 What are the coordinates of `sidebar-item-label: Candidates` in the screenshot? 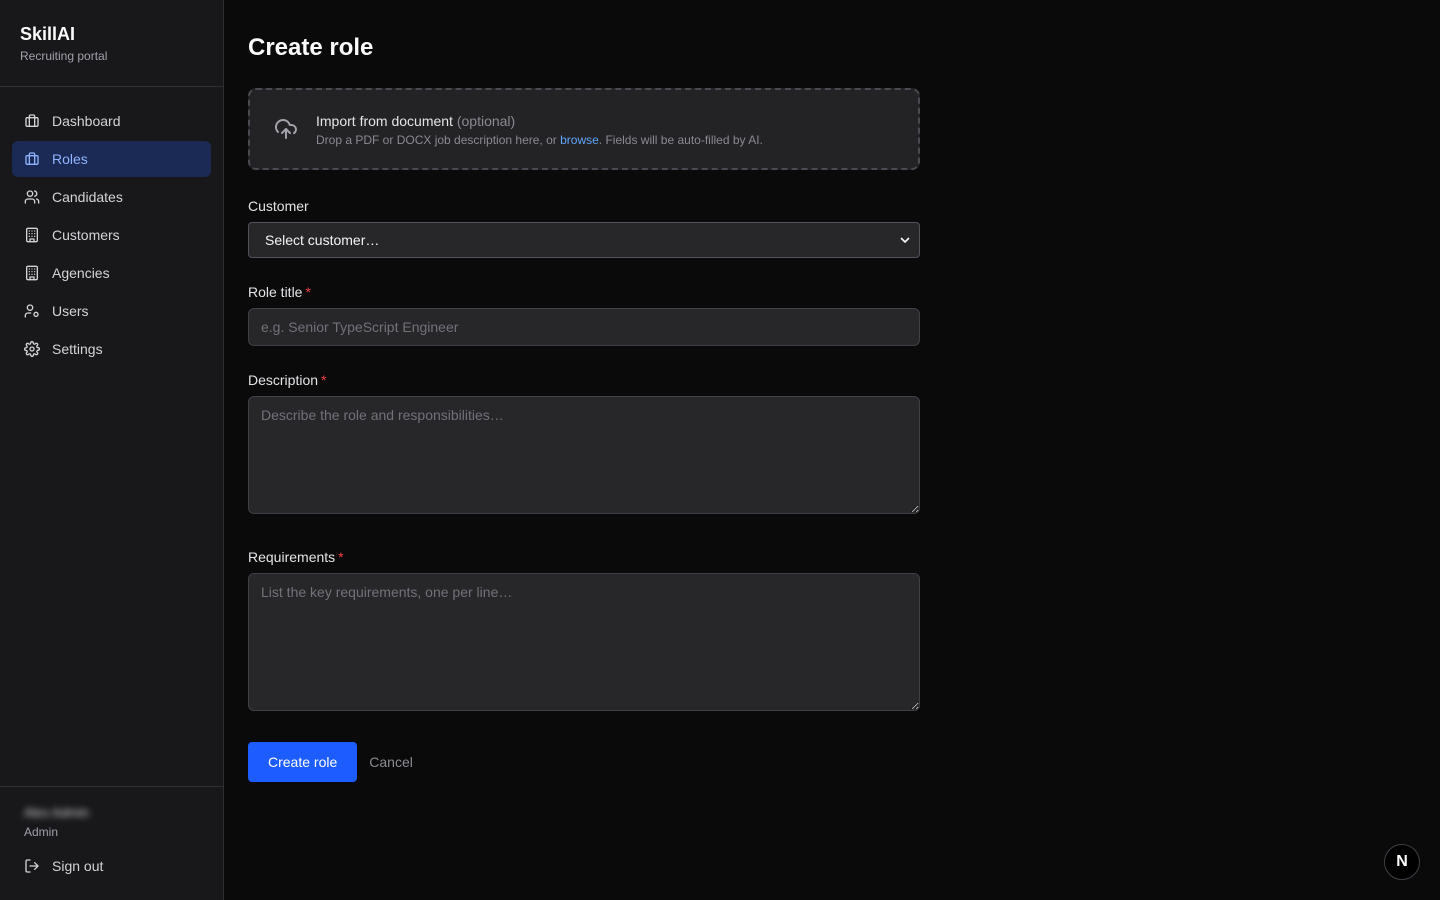 It's located at (87, 197).